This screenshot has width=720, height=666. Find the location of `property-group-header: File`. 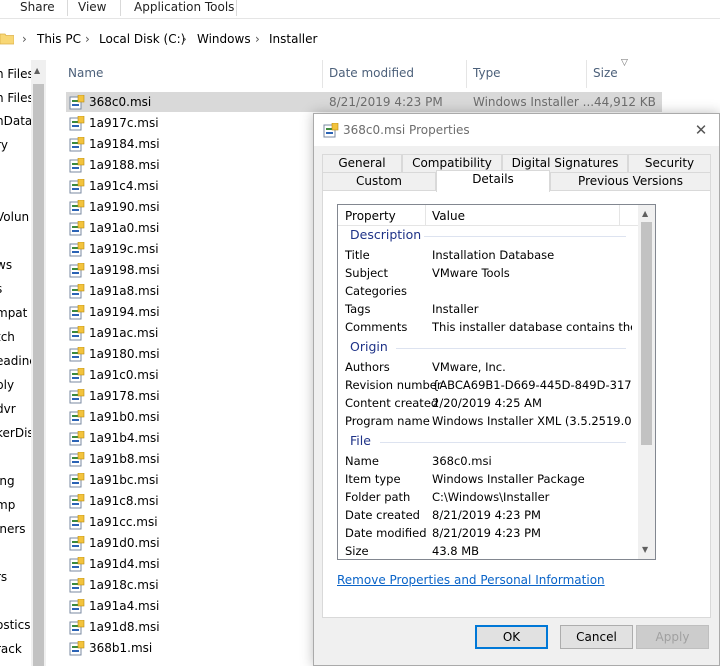

property-group-header: File is located at coordinates (360, 441).